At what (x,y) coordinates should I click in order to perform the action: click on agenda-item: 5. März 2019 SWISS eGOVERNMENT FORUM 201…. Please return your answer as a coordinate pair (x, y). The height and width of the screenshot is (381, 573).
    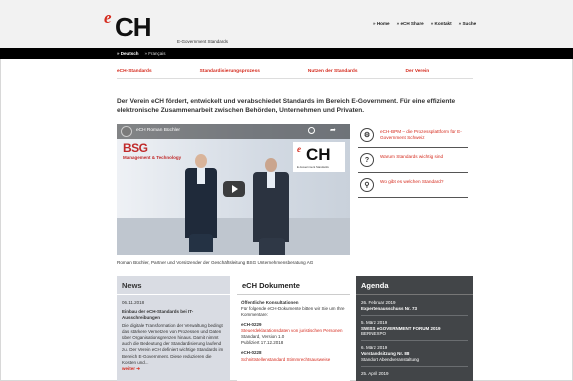
    Looking at the image, I should click on (414, 331).